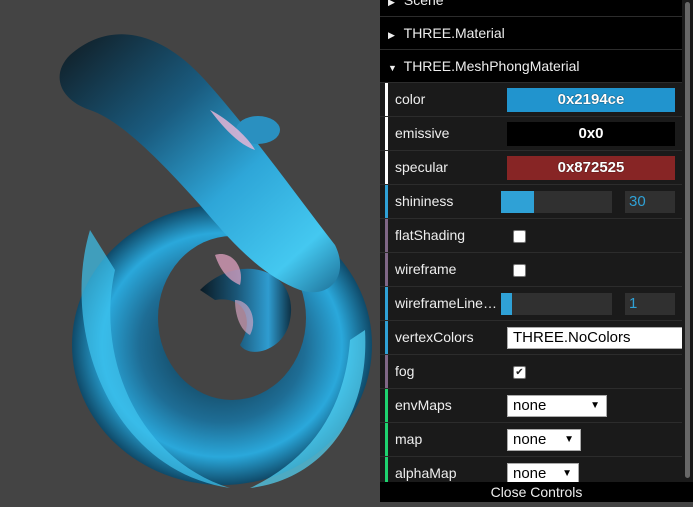 This screenshot has width=693, height=507. I want to click on folder-label: THREE.Material, so click(454, 33).